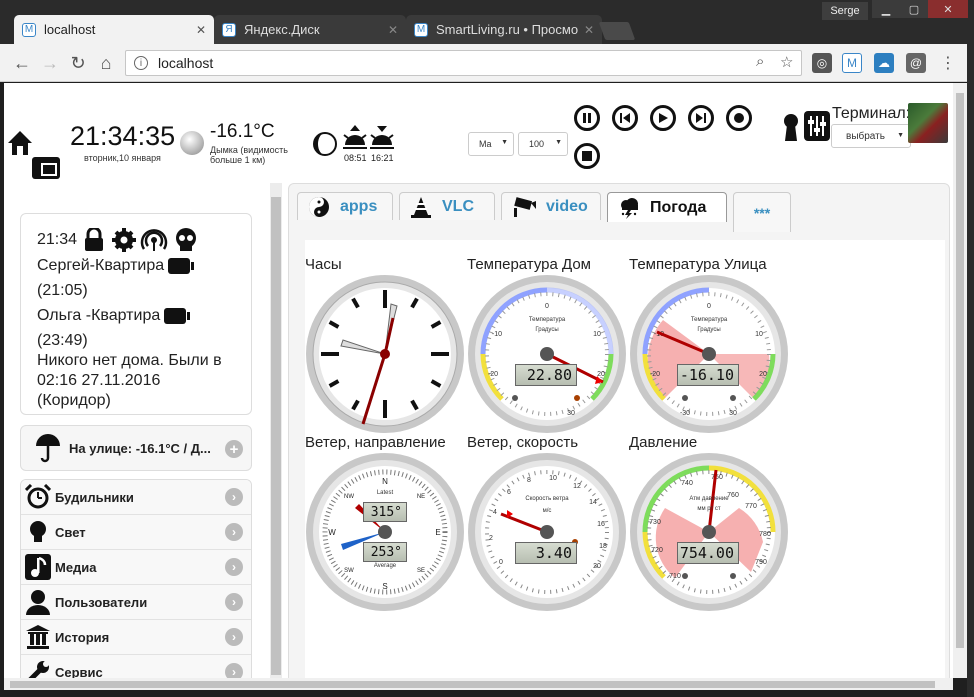 The height and width of the screenshot is (697, 974). What do you see at coordinates (136, 666) in the screenshot?
I see `sidebar-item-service: Сервис ›` at bounding box center [136, 666].